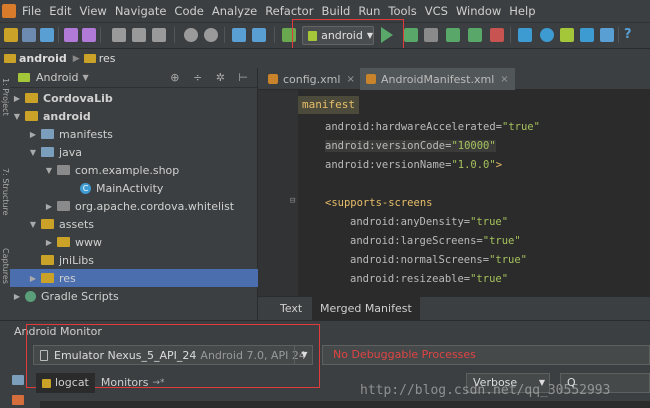 The height and width of the screenshot is (408, 650). I want to click on menu-build: Build, so click(338, 11).